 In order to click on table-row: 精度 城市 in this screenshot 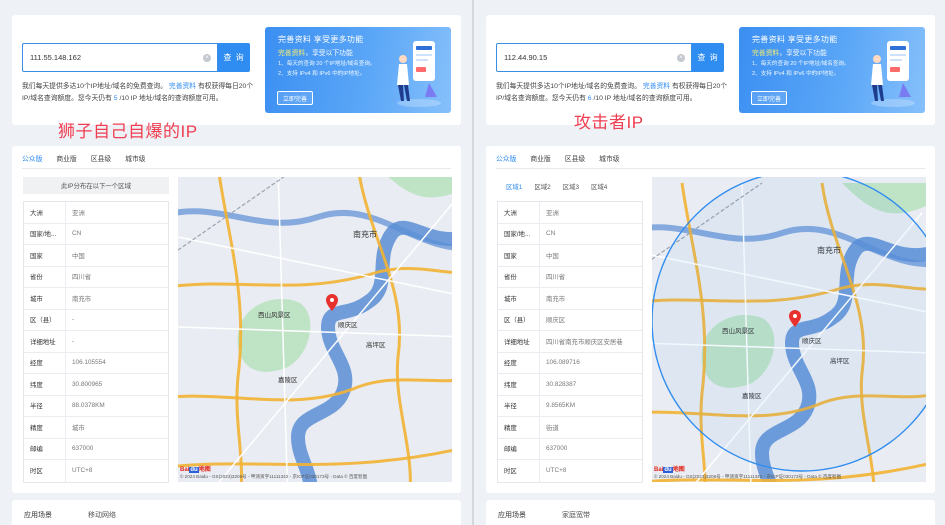, I will do `click(96, 428)`.